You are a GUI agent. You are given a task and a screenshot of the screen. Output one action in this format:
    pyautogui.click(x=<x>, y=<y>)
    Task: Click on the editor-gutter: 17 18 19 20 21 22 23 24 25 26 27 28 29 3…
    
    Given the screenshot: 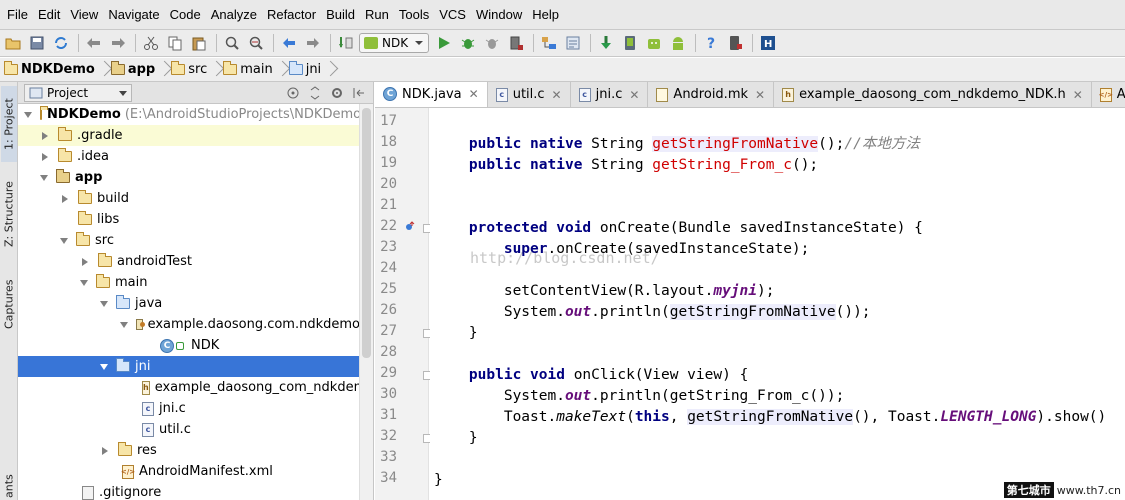 What is the action you would take?
    pyautogui.click(x=403, y=304)
    